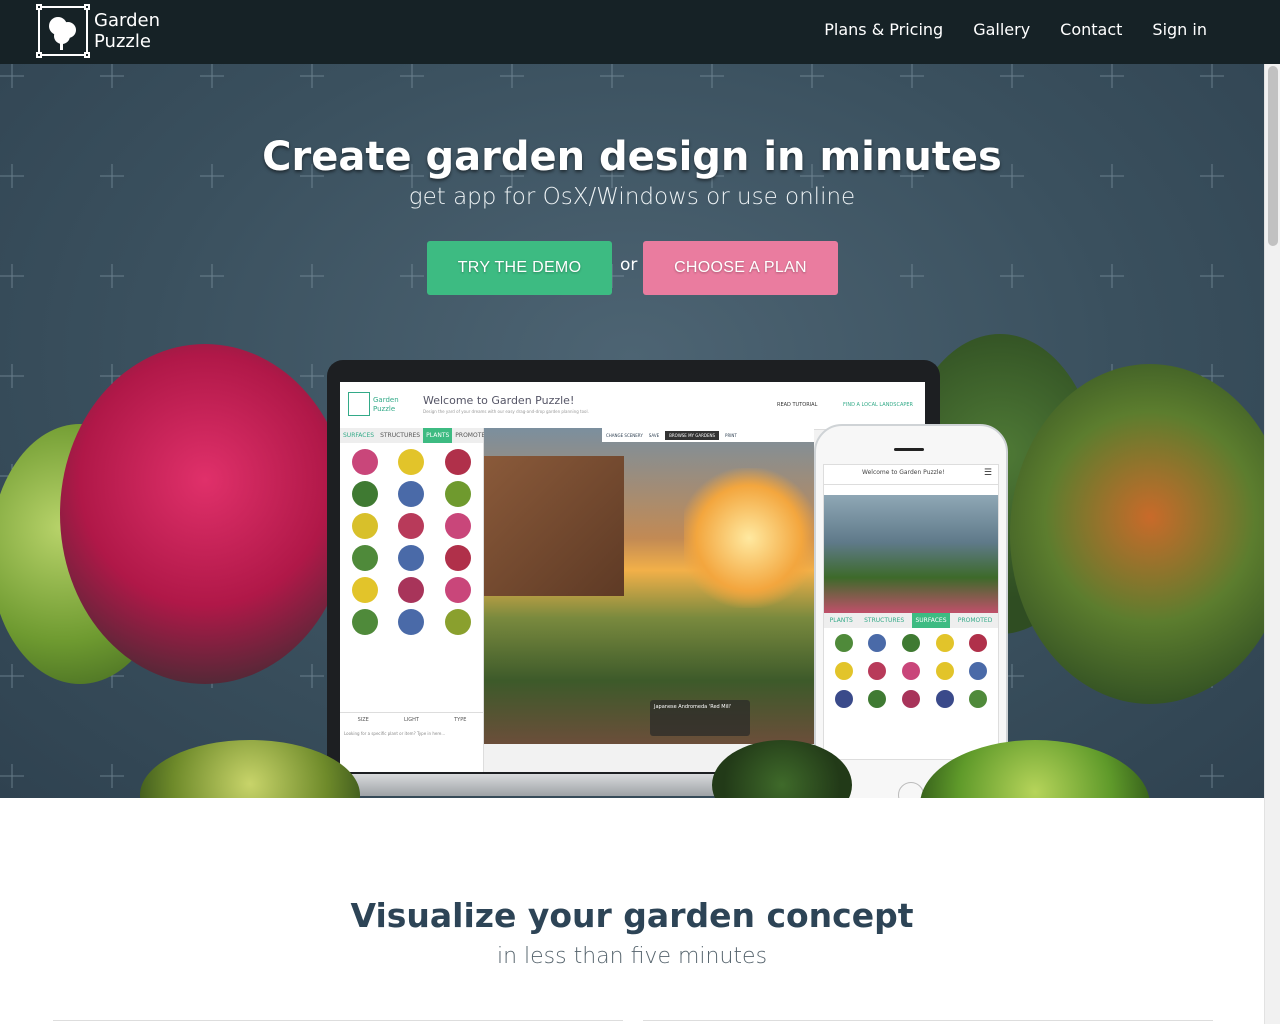  I want to click on hero-title: Create garden design in minutes, so click(632, 157).